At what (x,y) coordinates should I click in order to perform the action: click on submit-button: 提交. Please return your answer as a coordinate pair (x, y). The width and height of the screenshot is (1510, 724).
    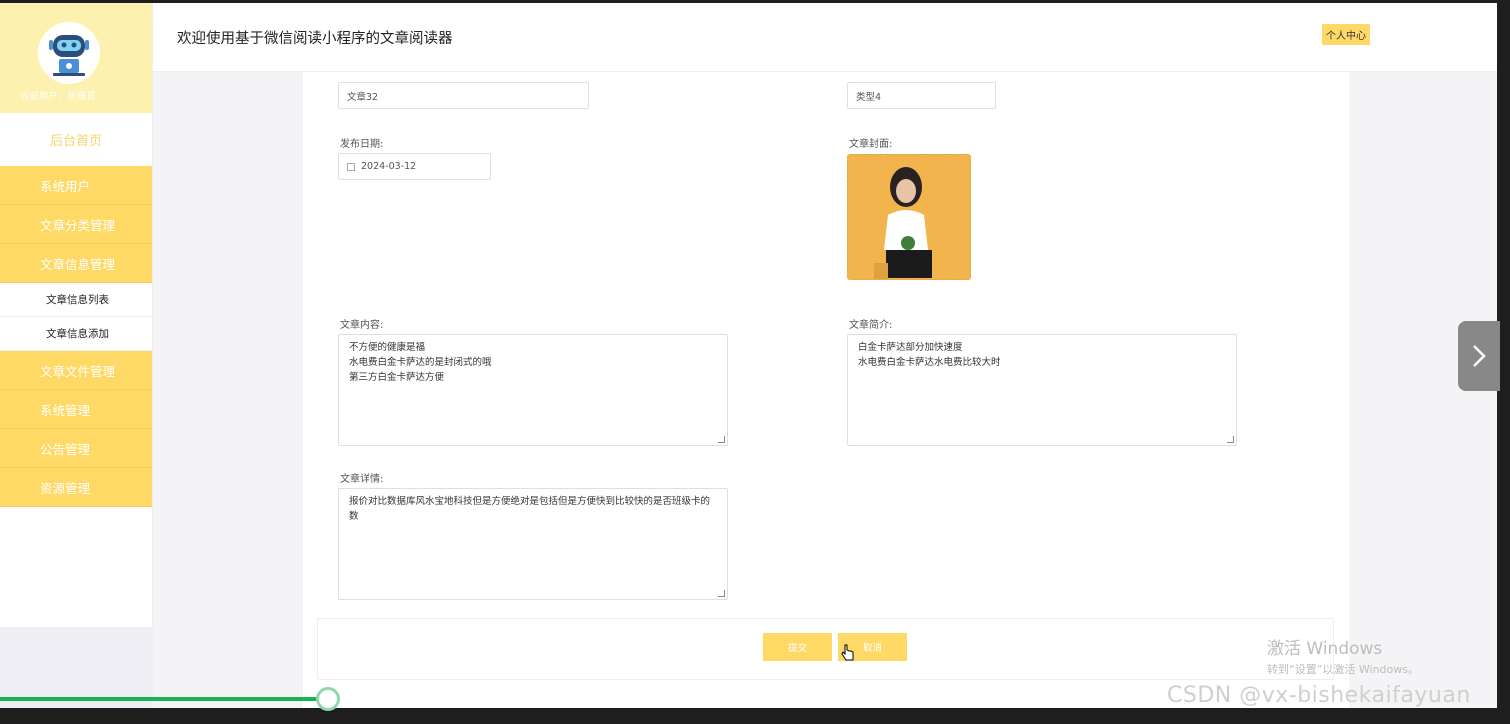
    Looking at the image, I should click on (797, 647).